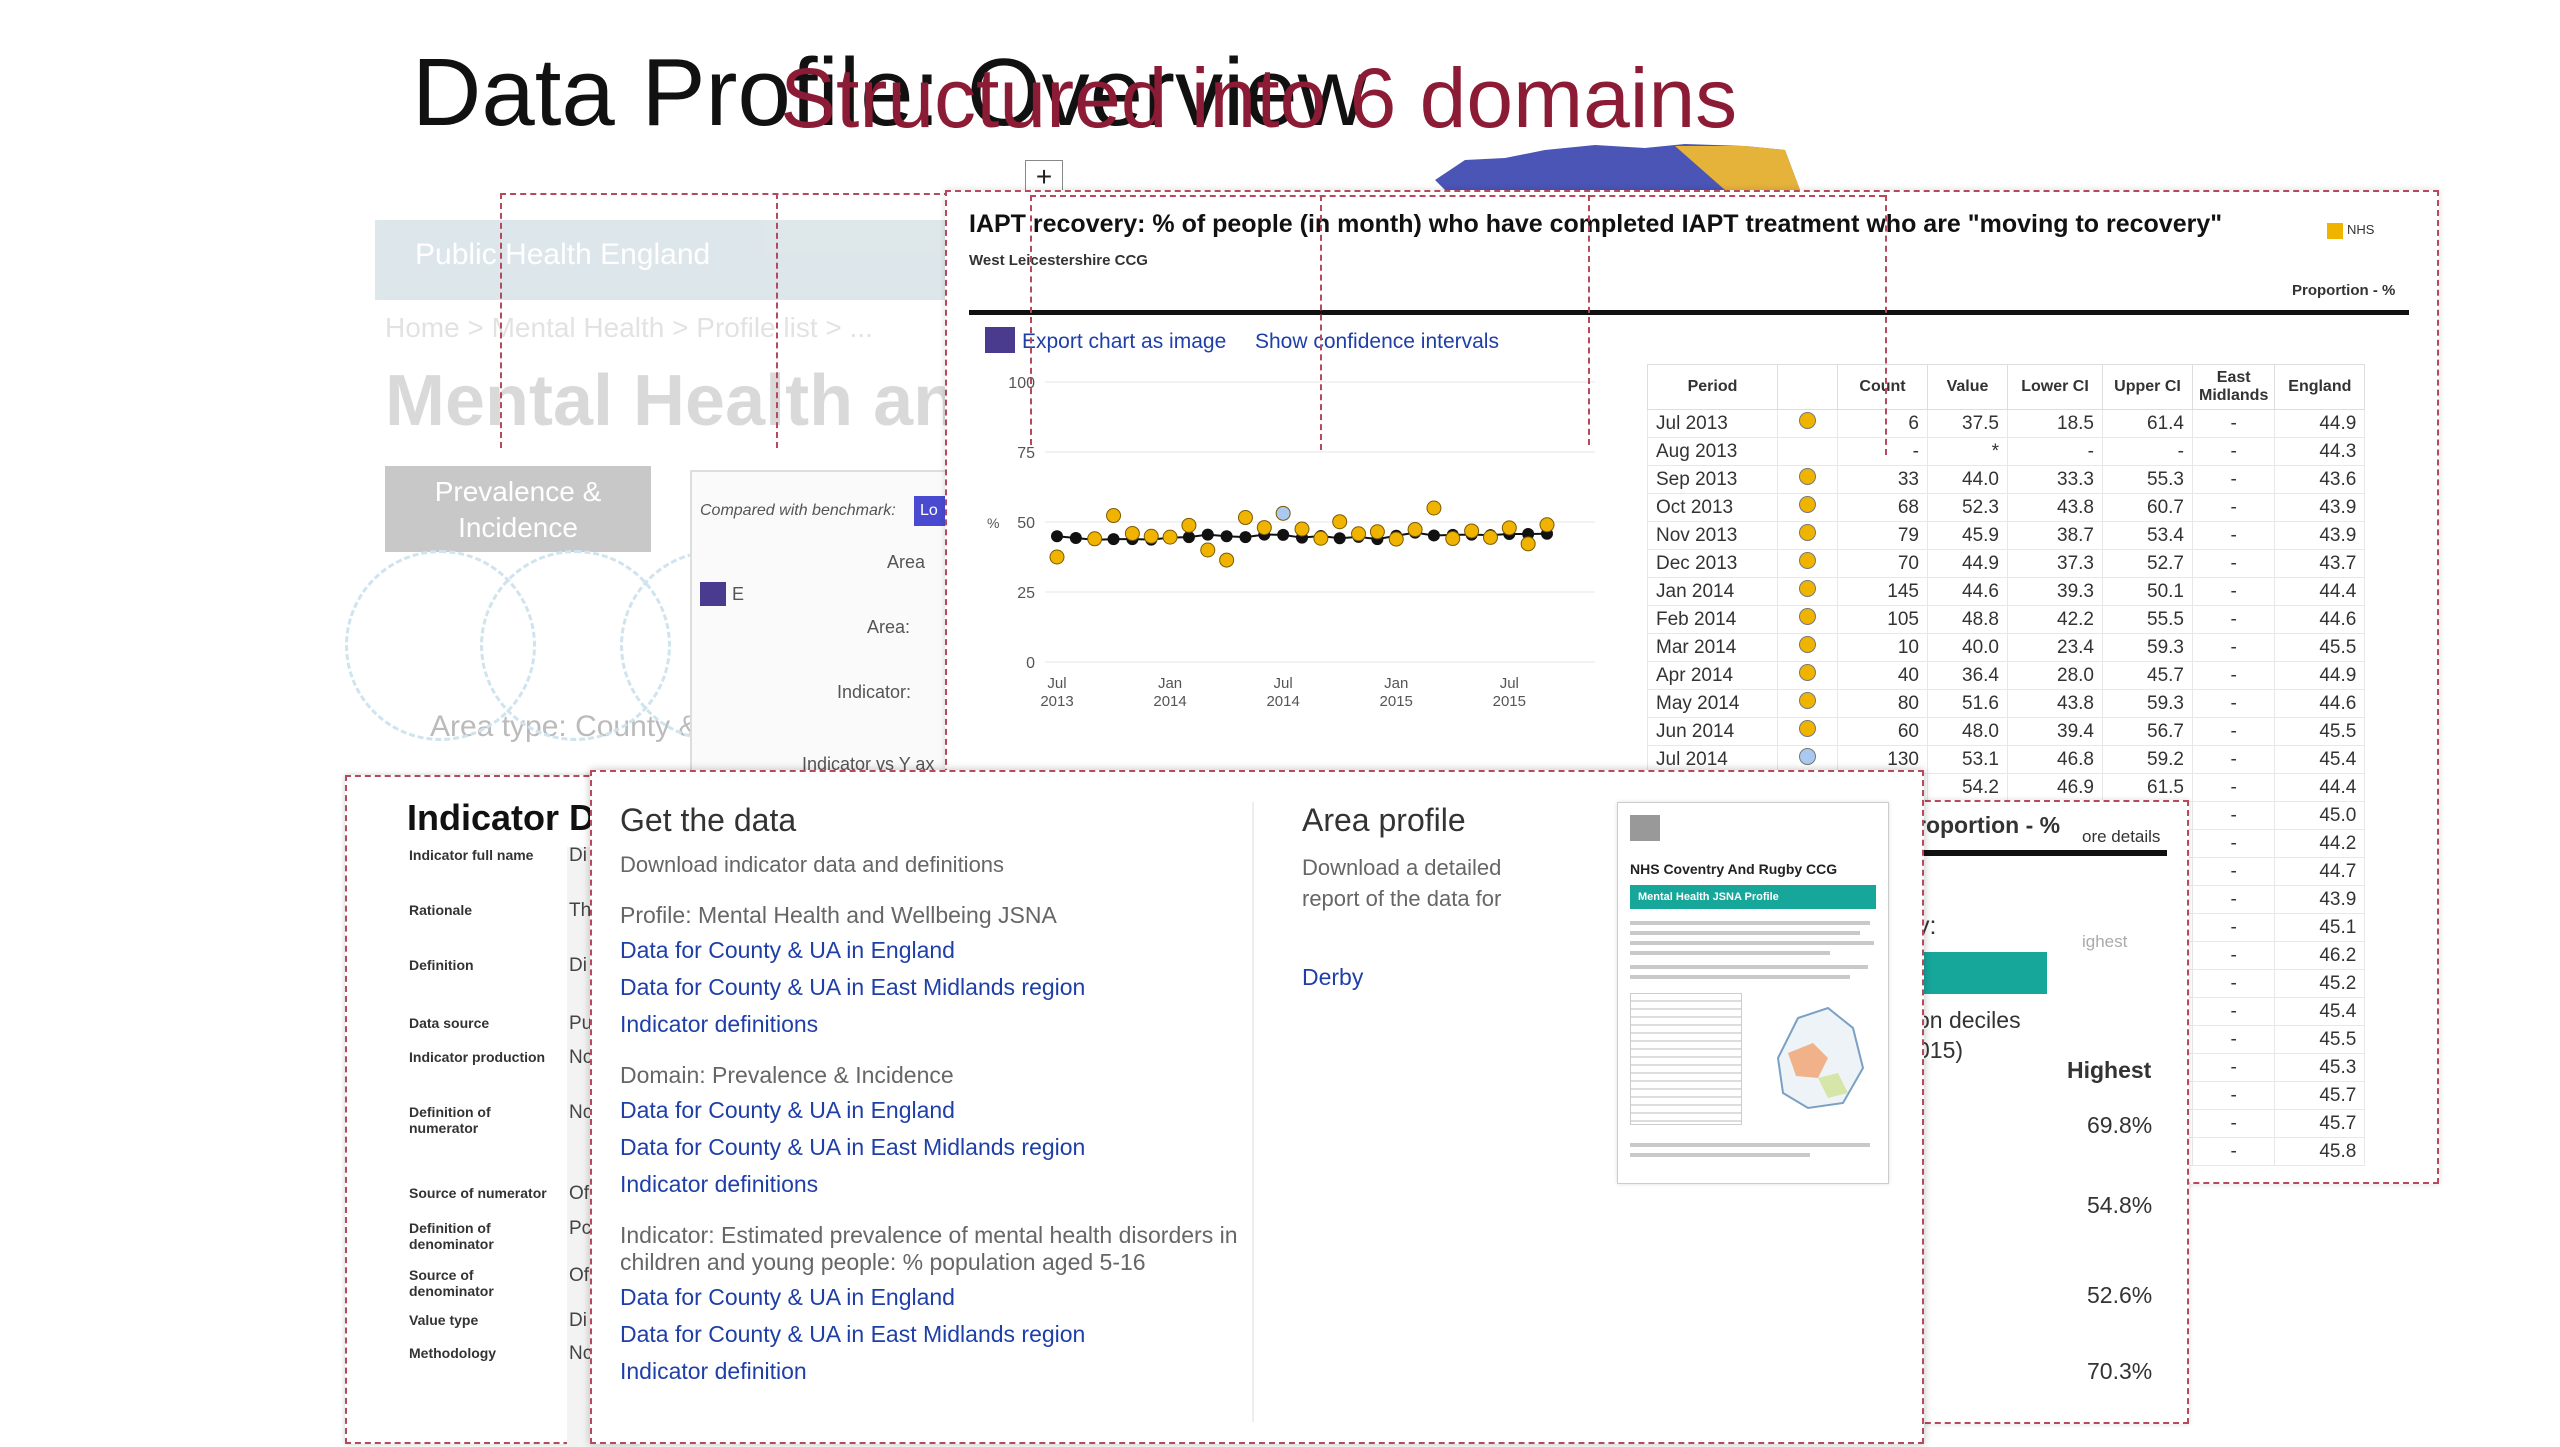 The width and height of the screenshot is (2560, 1447). What do you see at coordinates (935, 1371) in the screenshot?
I see `download-link: Indicator definition` at bounding box center [935, 1371].